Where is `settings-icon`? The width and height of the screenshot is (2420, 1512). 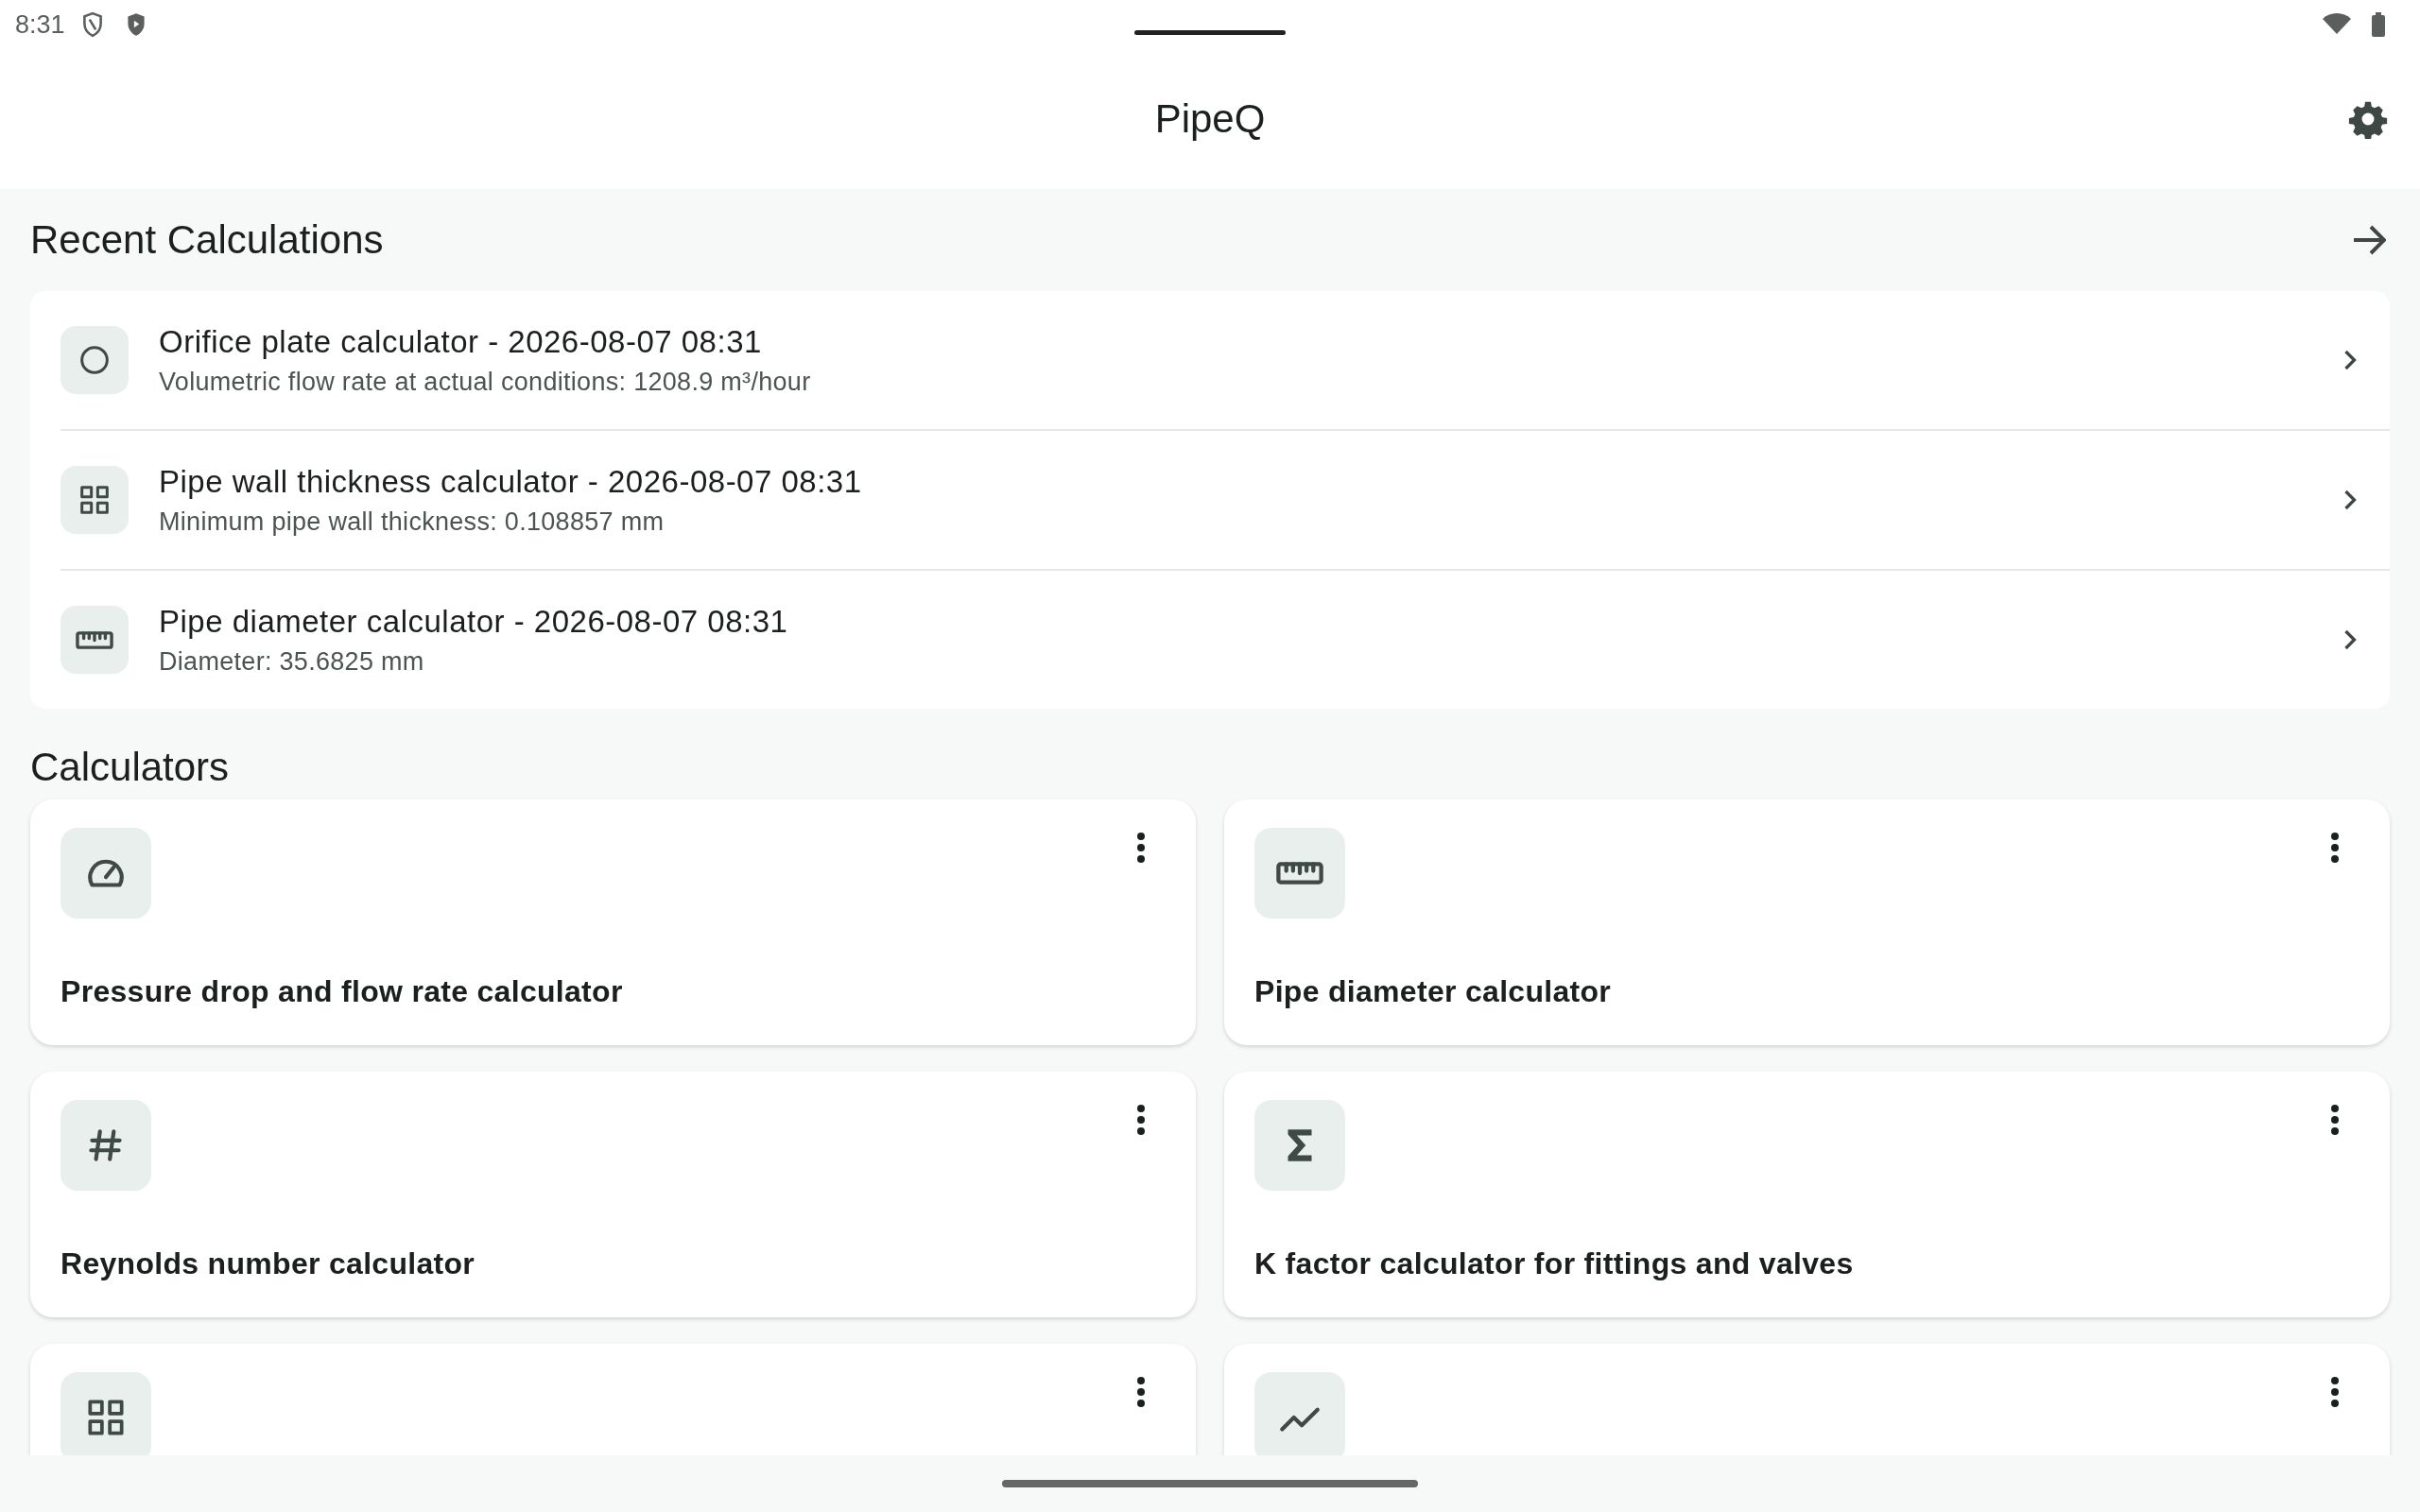 settings-icon is located at coordinates (2368, 119).